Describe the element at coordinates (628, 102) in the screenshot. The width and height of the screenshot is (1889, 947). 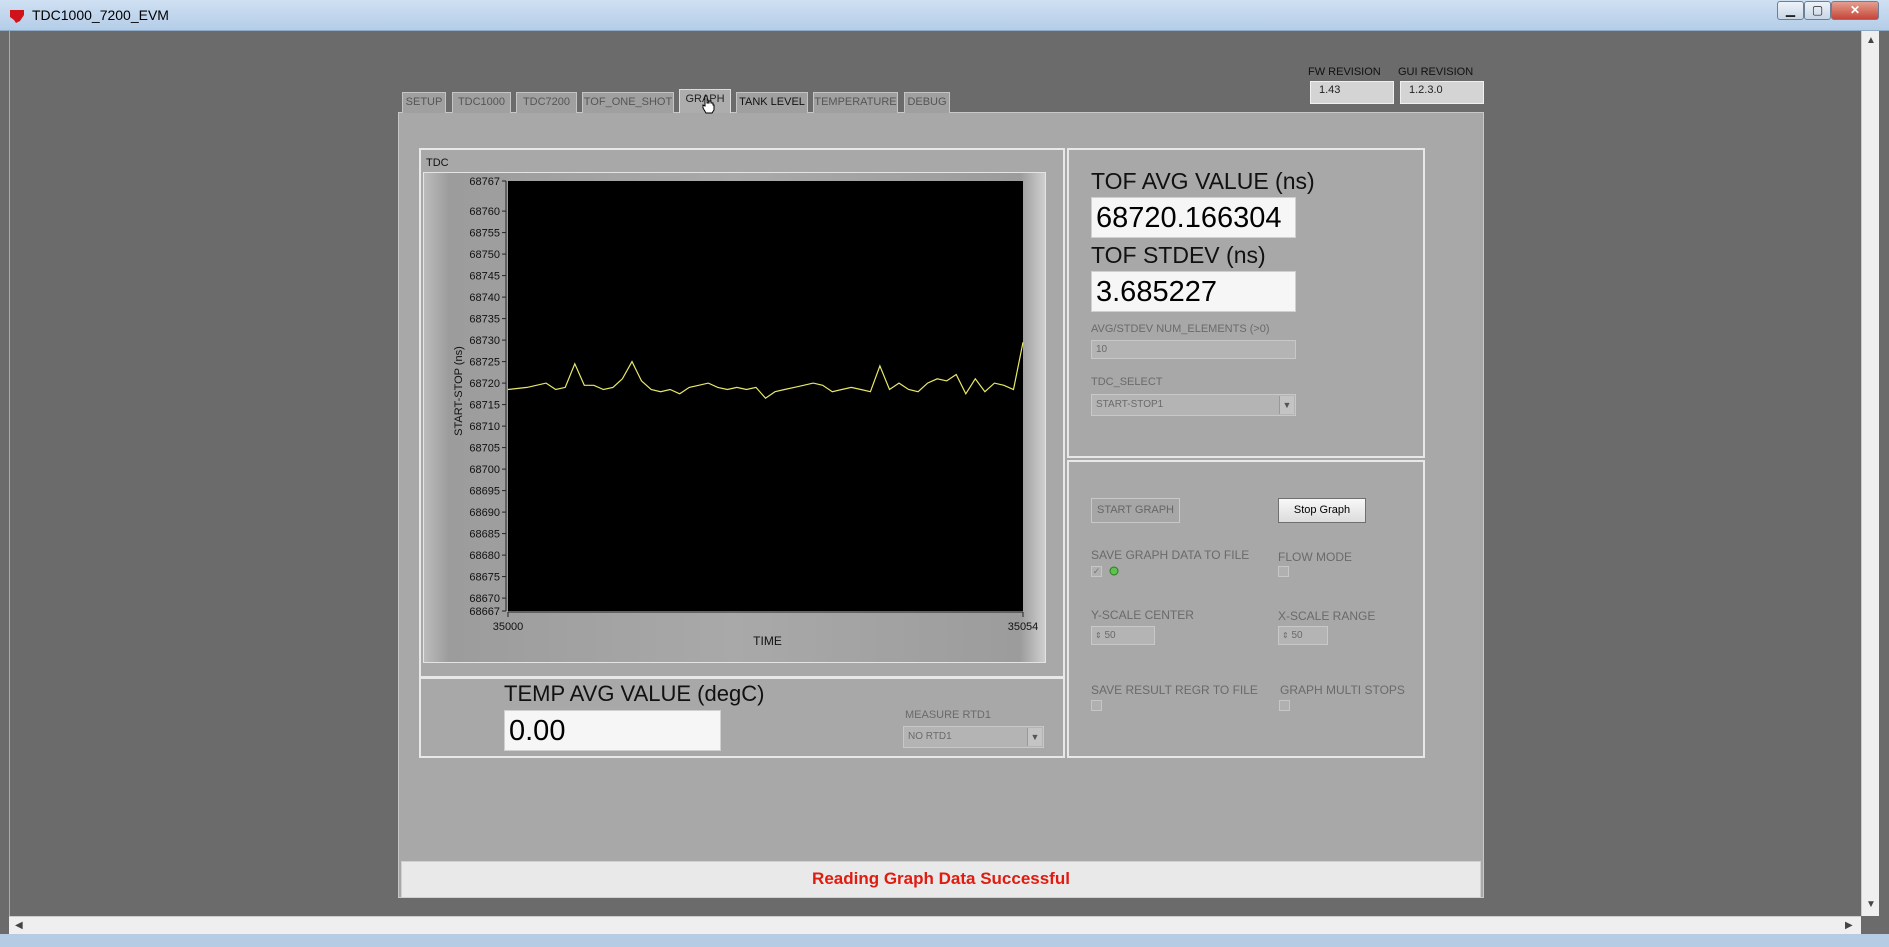
I see `tab-tof-one-shot: TOF_ONE_SHOT` at that location.